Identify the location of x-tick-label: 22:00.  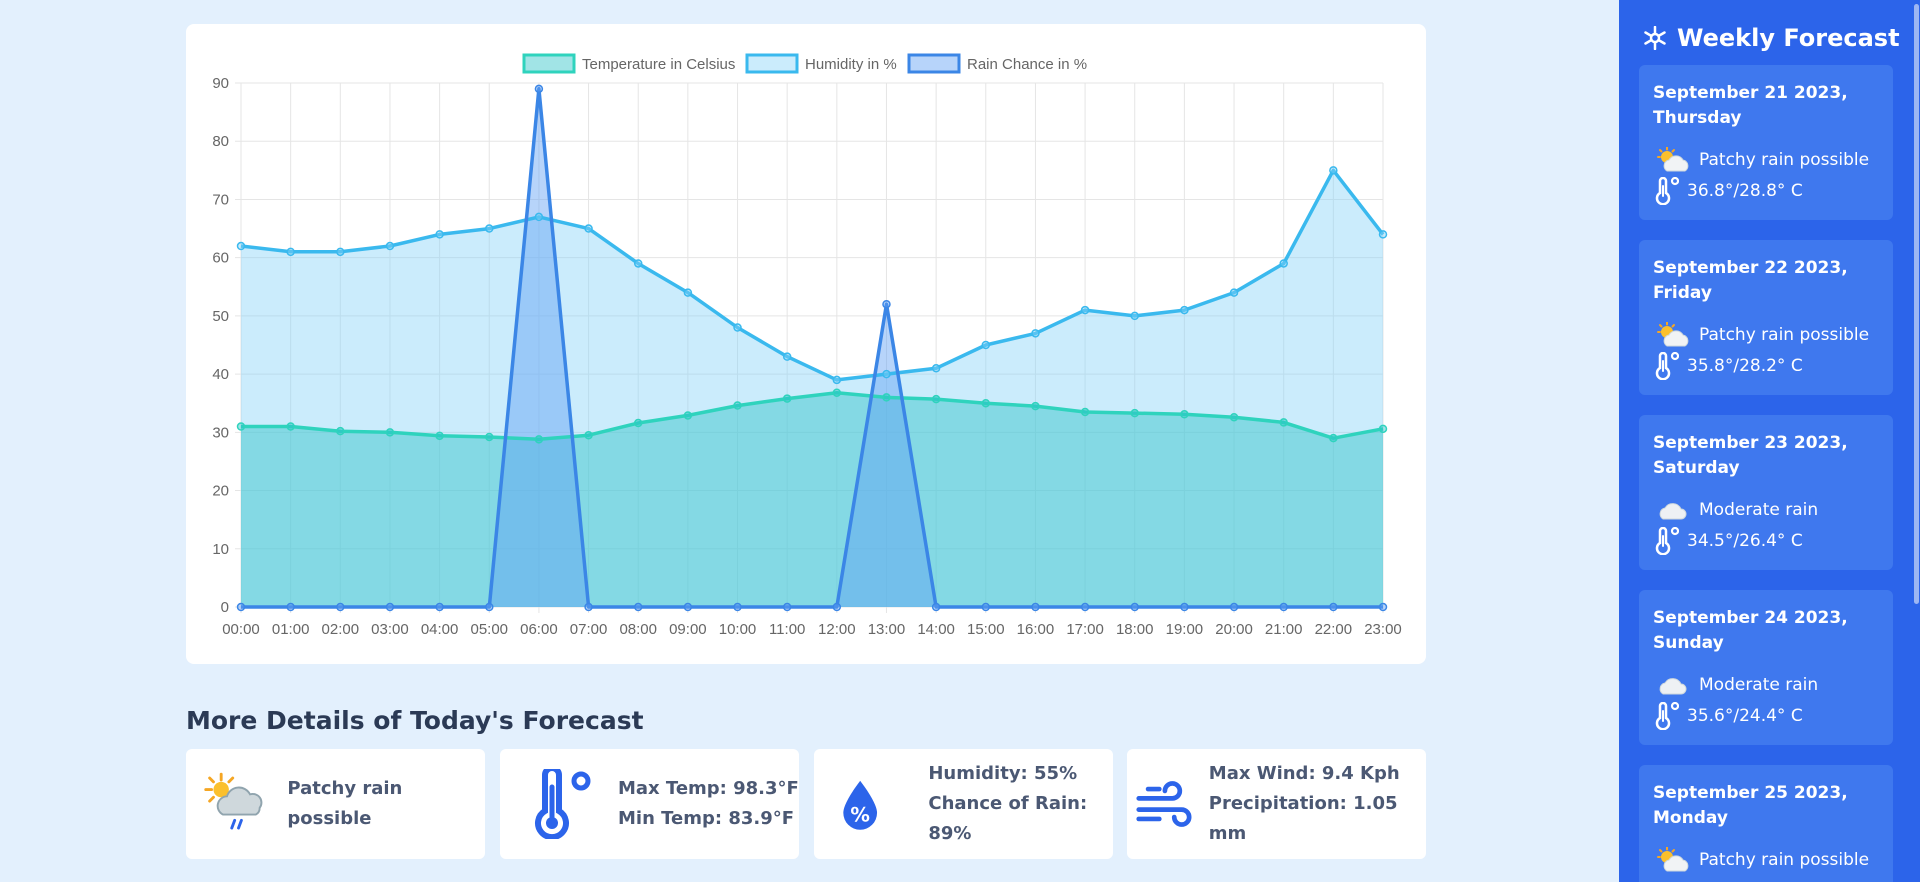
(1334, 629).